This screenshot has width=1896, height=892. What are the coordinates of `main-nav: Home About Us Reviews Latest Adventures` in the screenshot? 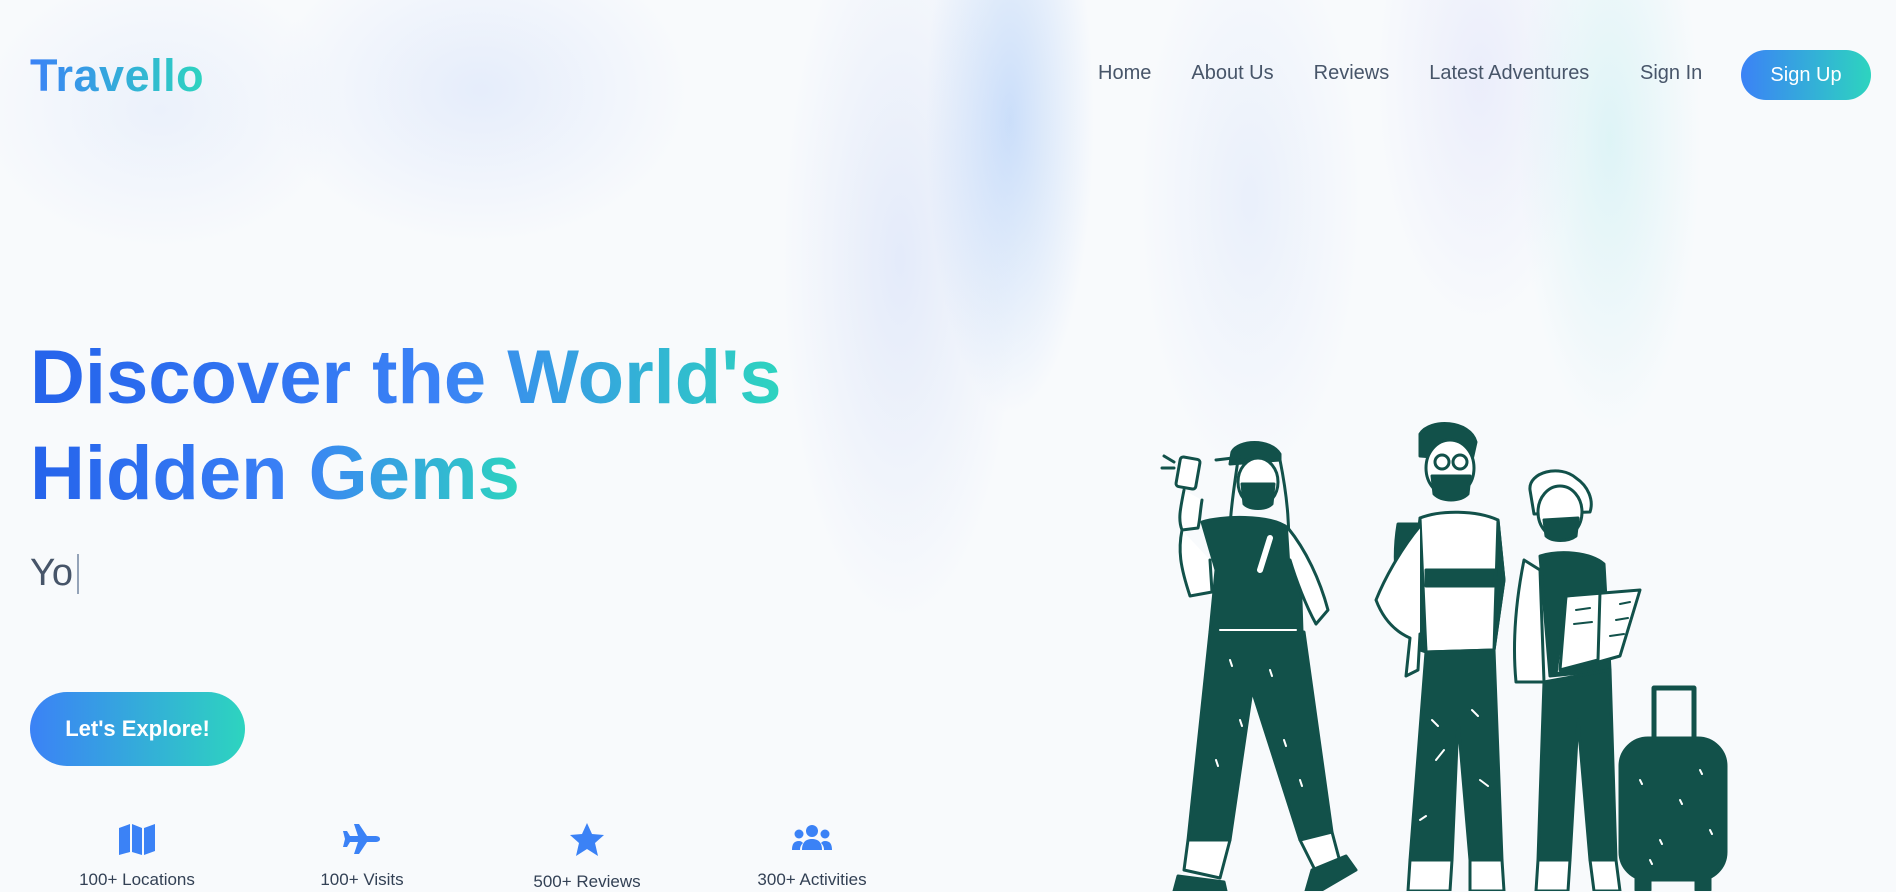 It's located at (1343, 73).